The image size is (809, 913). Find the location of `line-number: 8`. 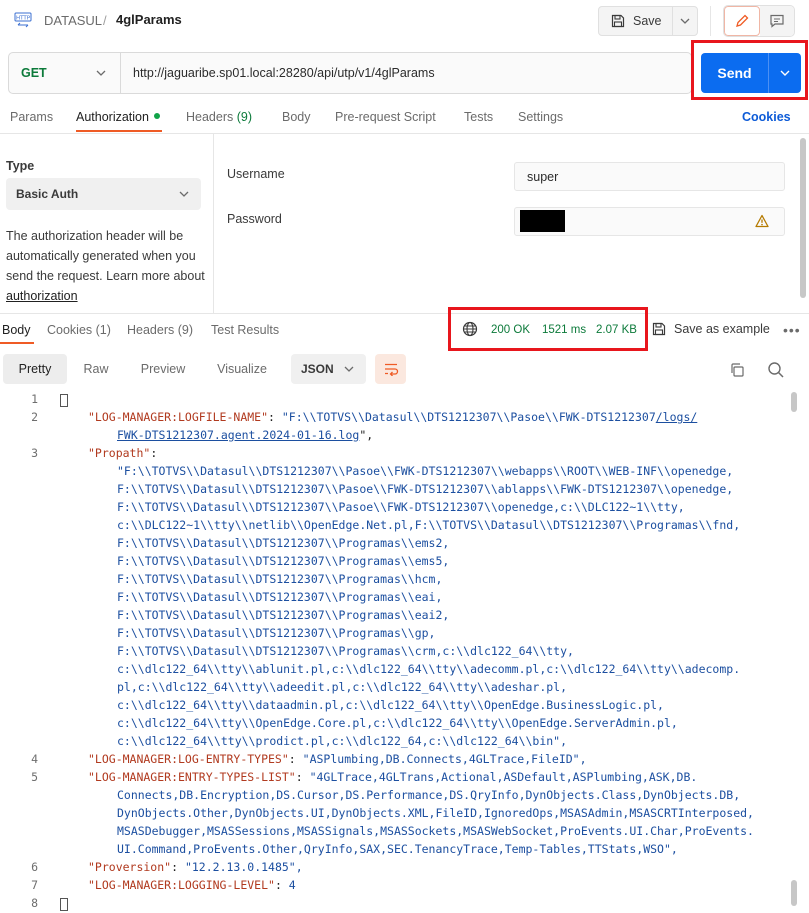

line-number: 8 is located at coordinates (34, 903).